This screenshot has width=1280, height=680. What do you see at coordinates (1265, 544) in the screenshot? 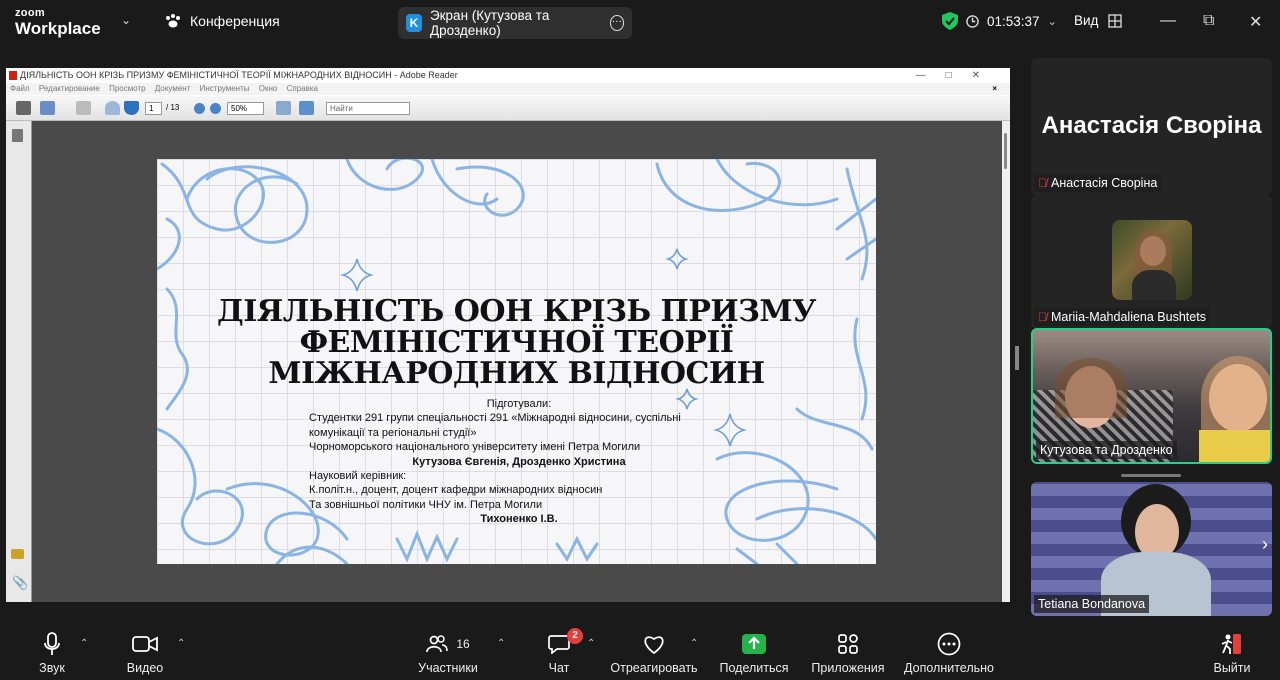
I see `chevron-right-icon: ›` at bounding box center [1265, 544].